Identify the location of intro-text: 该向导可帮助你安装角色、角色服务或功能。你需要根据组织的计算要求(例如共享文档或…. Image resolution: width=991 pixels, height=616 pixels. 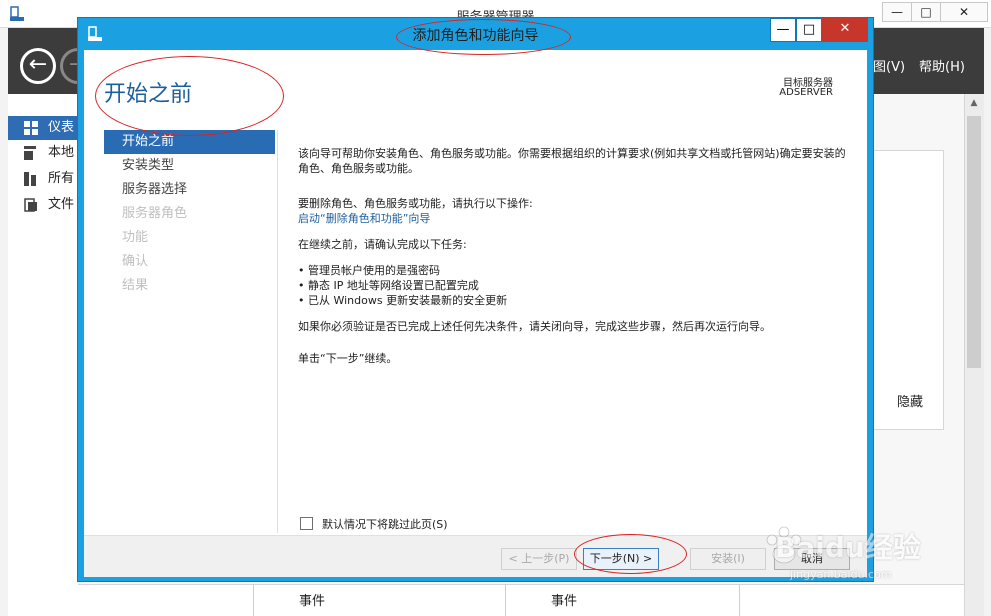
(572, 161).